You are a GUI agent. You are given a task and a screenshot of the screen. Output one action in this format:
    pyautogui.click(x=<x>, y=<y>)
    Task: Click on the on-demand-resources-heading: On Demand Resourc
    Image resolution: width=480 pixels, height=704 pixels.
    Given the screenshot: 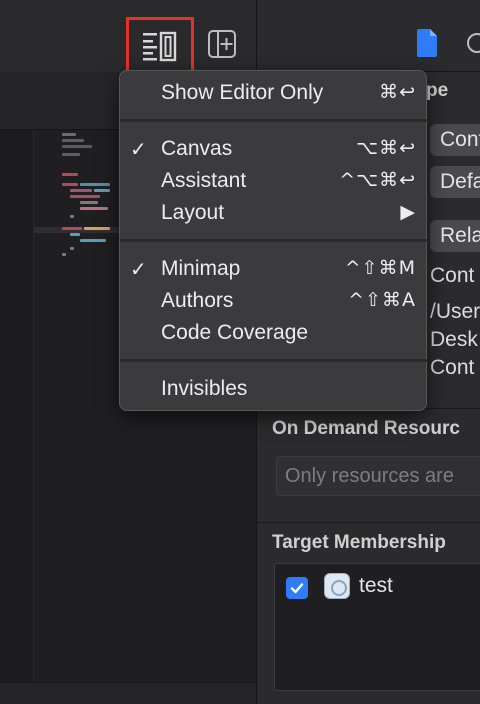 What is the action you would take?
    pyautogui.click(x=366, y=428)
    